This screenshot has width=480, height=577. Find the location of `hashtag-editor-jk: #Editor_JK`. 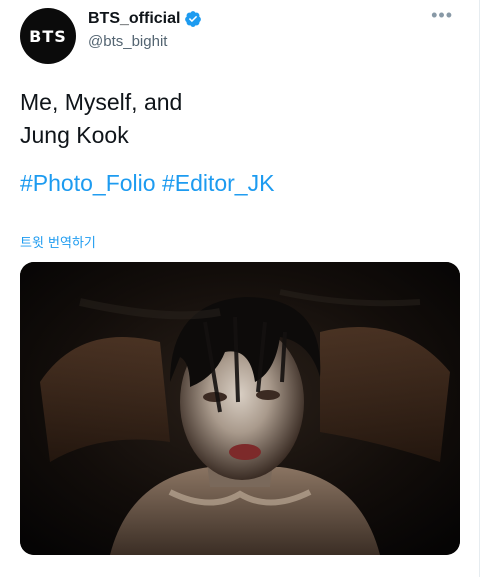

hashtag-editor-jk: #Editor_JK is located at coordinates (218, 183).